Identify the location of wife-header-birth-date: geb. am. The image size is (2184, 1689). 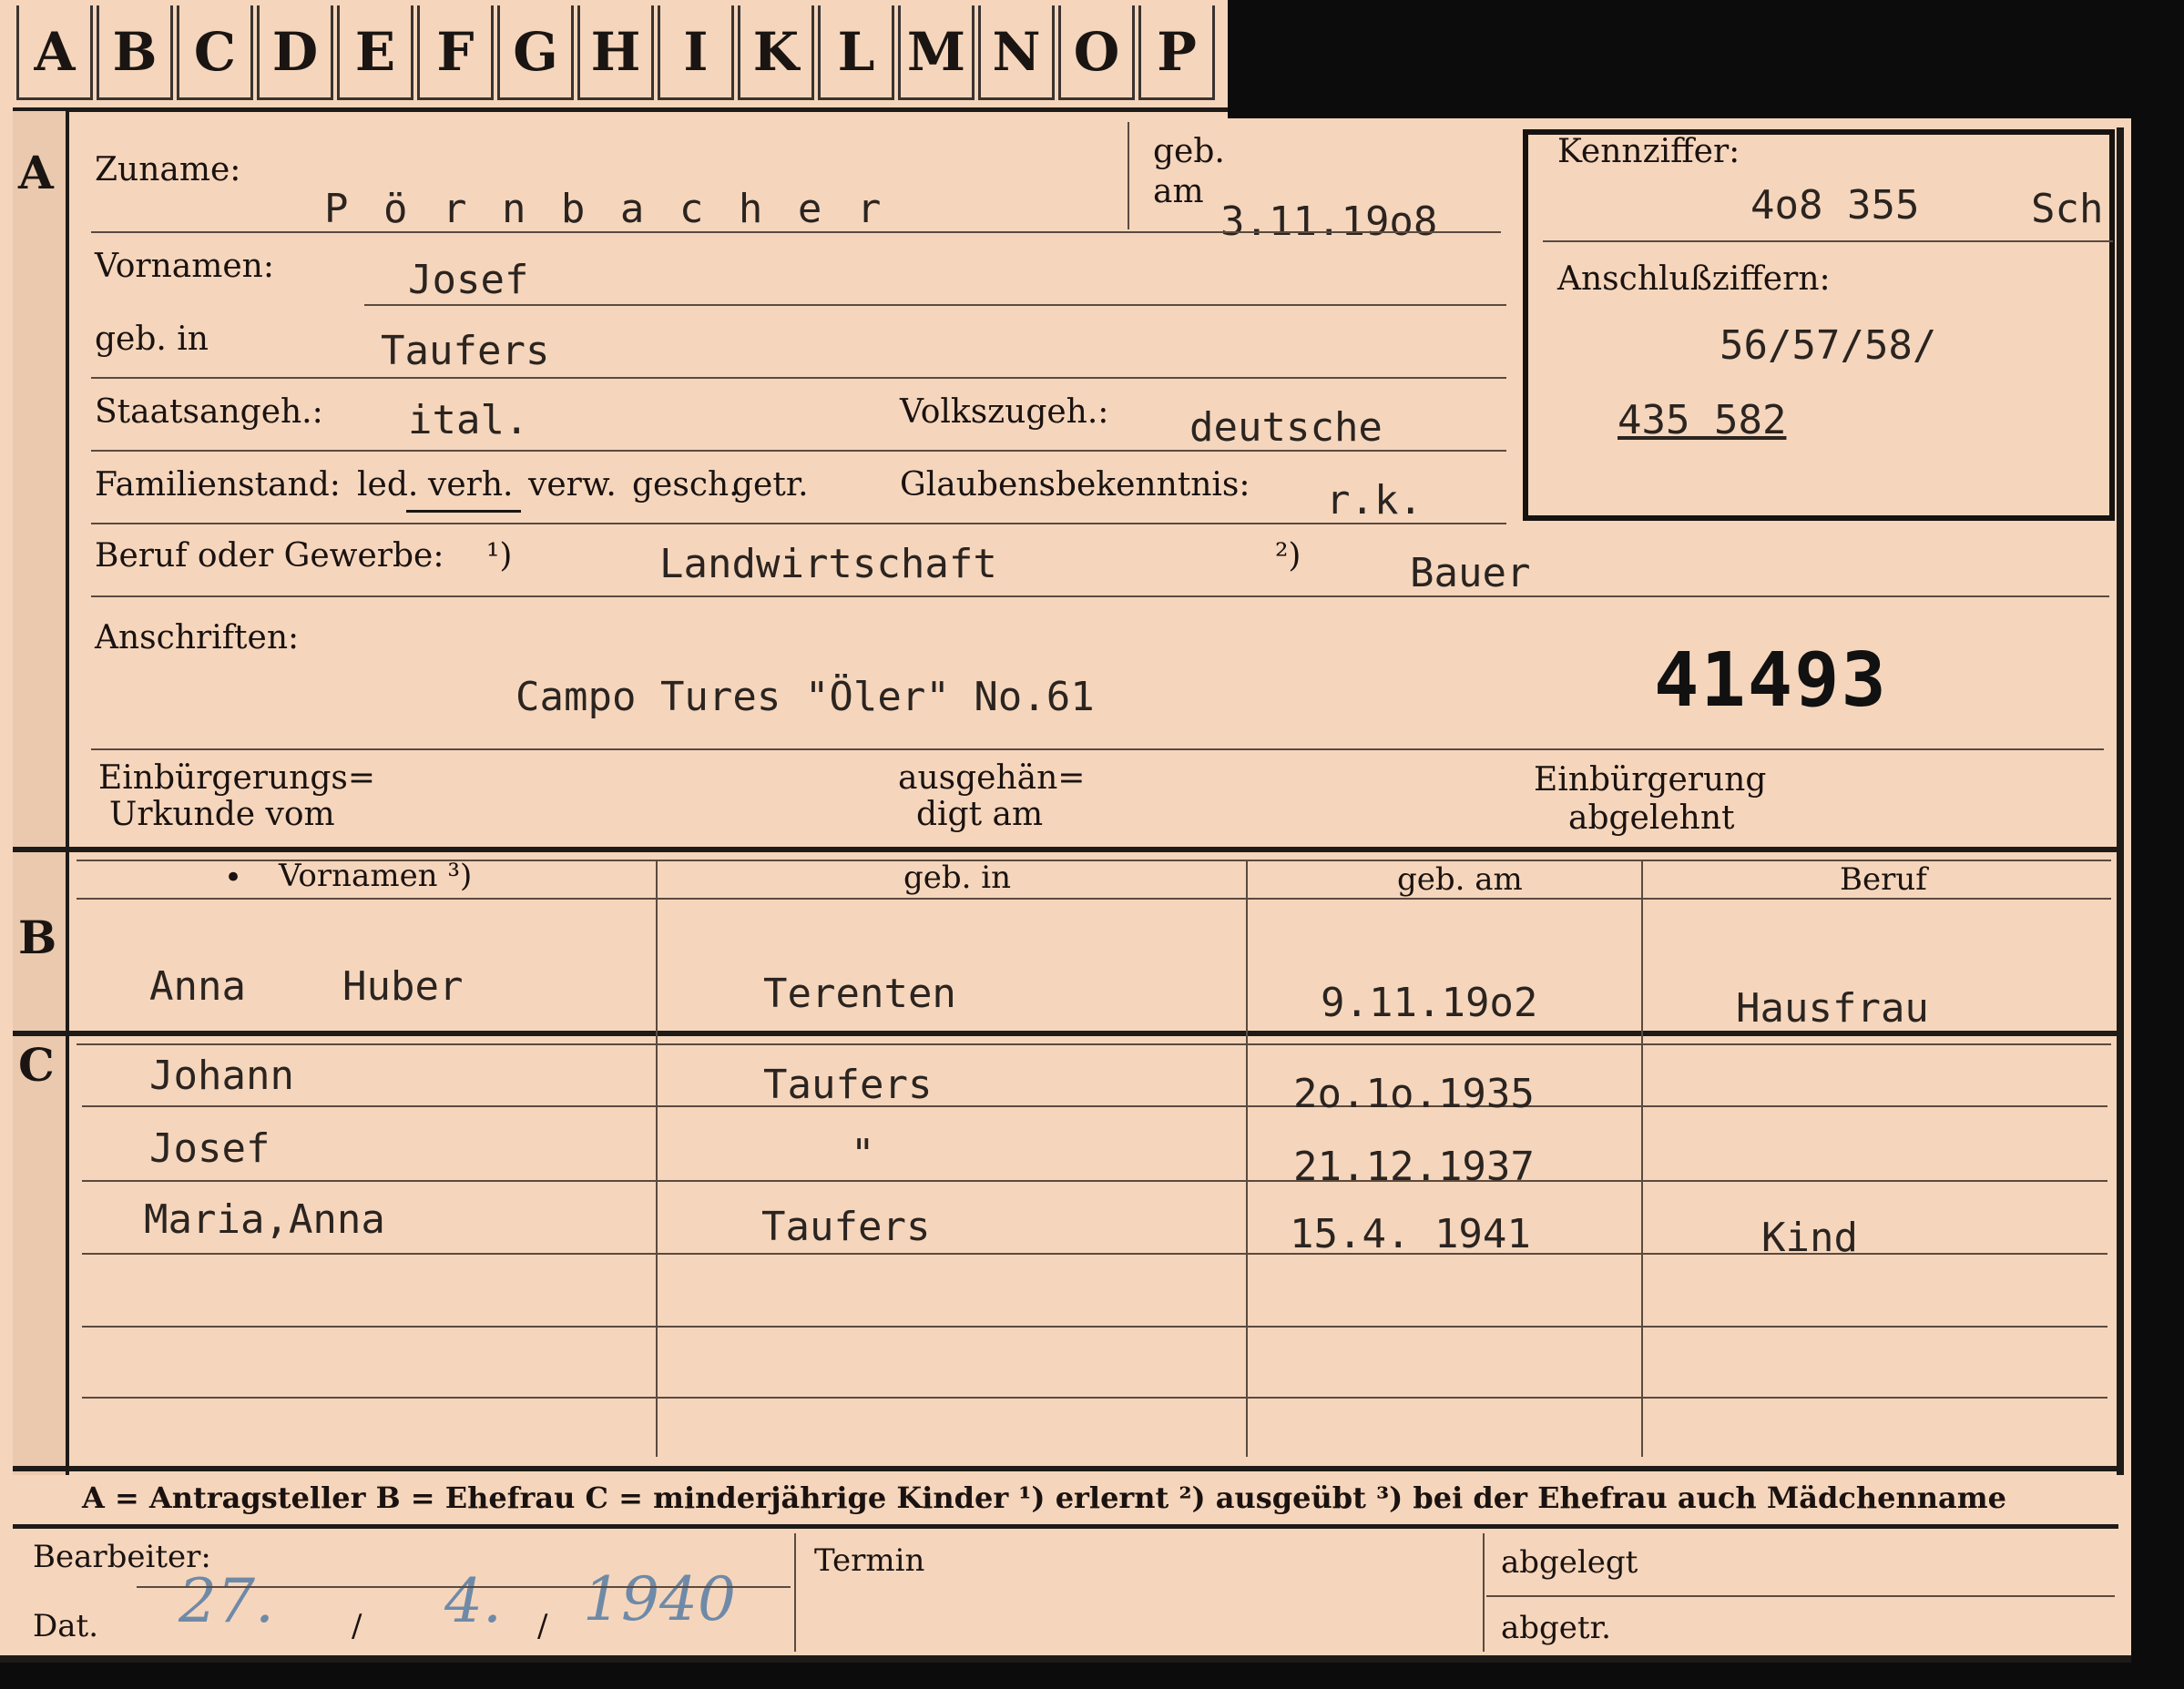
(1460, 879).